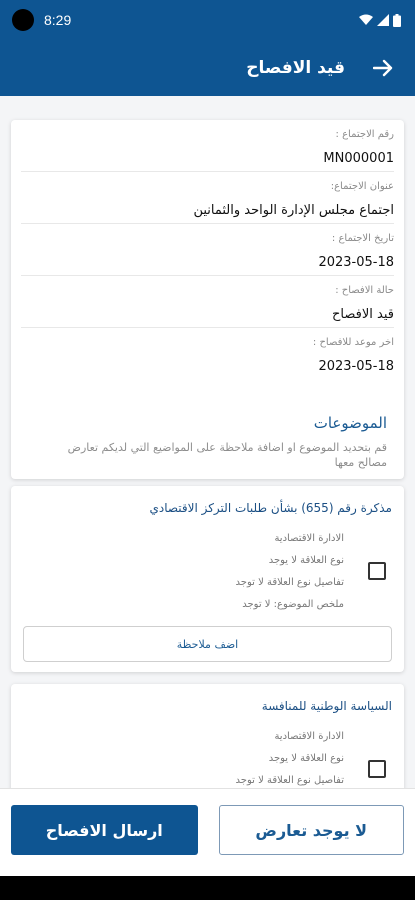 This screenshot has height=900, width=415. I want to click on disclosure-deadline-field: اخر موعد للافصاح : 2023-05-18, so click(207, 354).